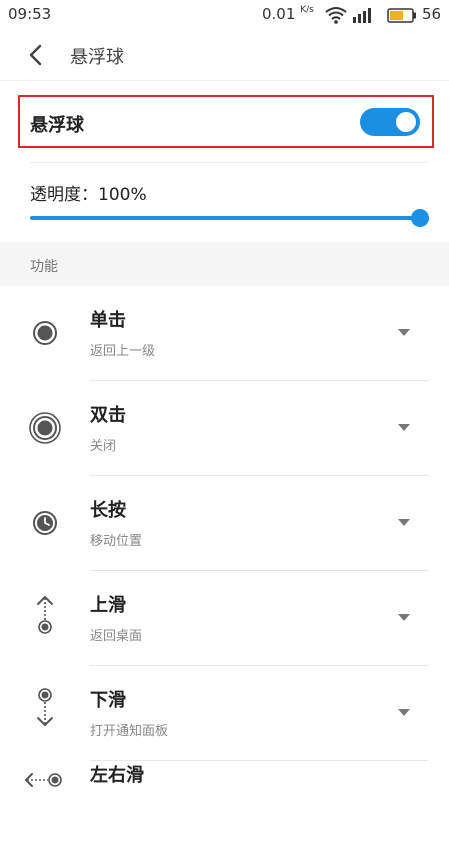 Image resolution: width=449 pixels, height=856 pixels. What do you see at coordinates (432, 14) in the screenshot?
I see `battery-level: 56` at bounding box center [432, 14].